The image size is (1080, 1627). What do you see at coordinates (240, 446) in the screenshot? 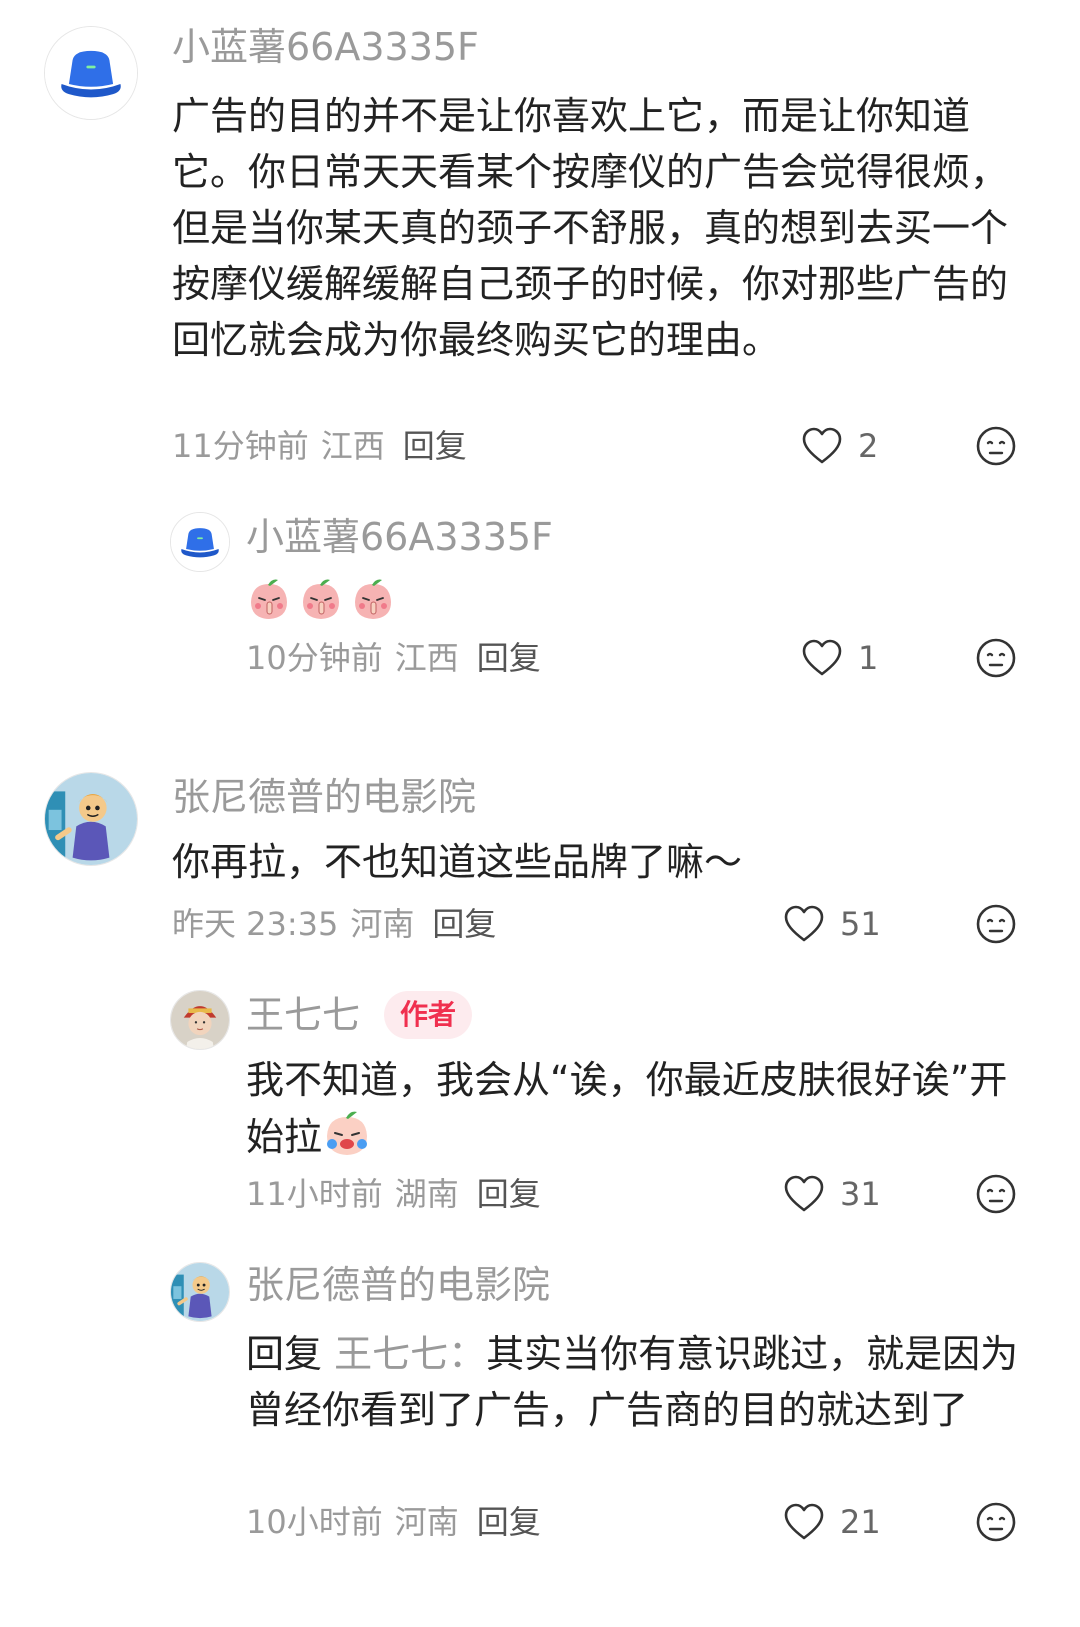
I see `comment-time: 11分钟前` at bounding box center [240, 446].